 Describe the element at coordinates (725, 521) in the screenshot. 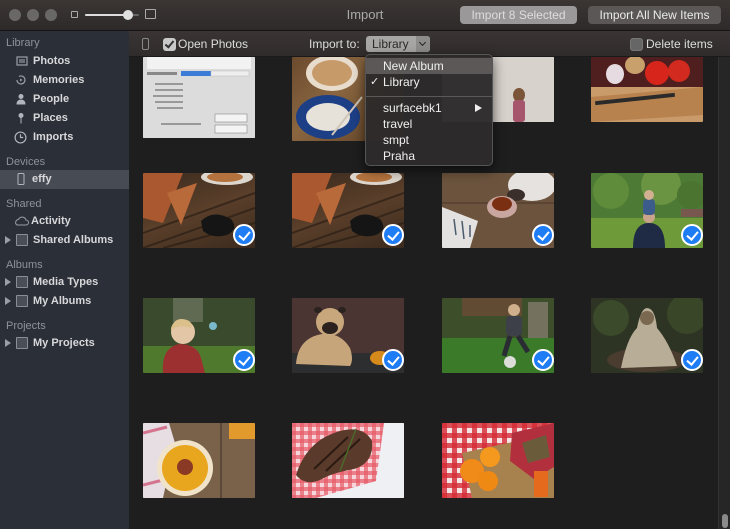

I see `scroll-thumb` at that location.